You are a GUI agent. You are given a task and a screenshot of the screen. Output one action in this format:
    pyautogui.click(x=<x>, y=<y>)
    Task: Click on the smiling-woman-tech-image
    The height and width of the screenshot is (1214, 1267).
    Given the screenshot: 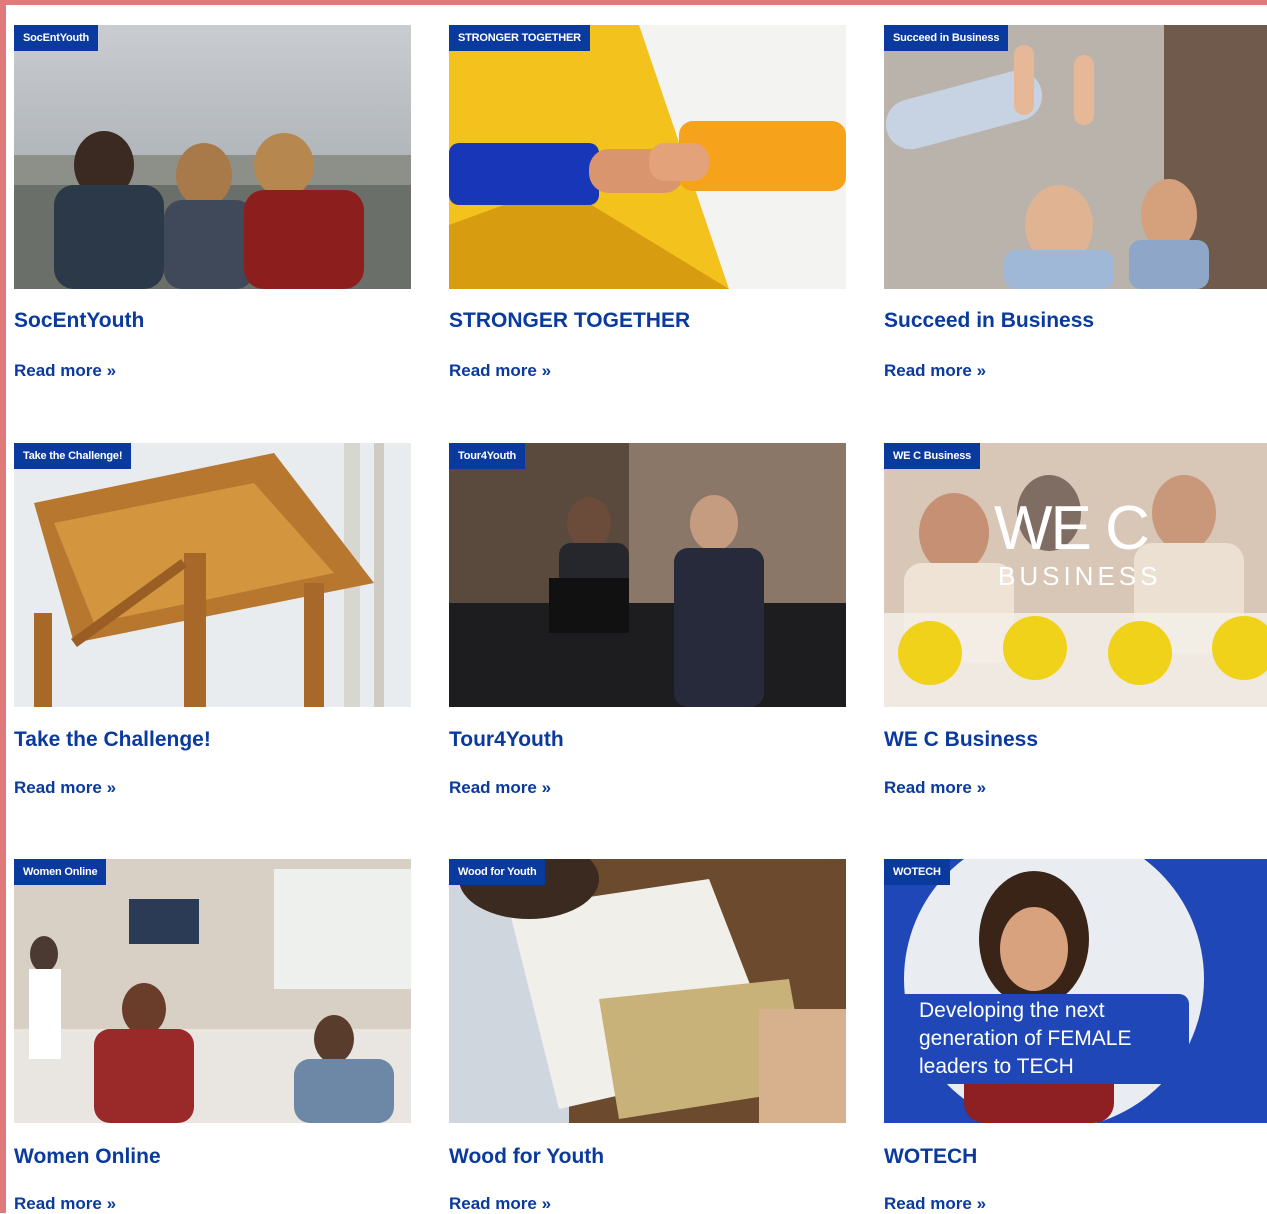 What is the action you would take?
    pyautogui.click(x=1075, y=991)
    